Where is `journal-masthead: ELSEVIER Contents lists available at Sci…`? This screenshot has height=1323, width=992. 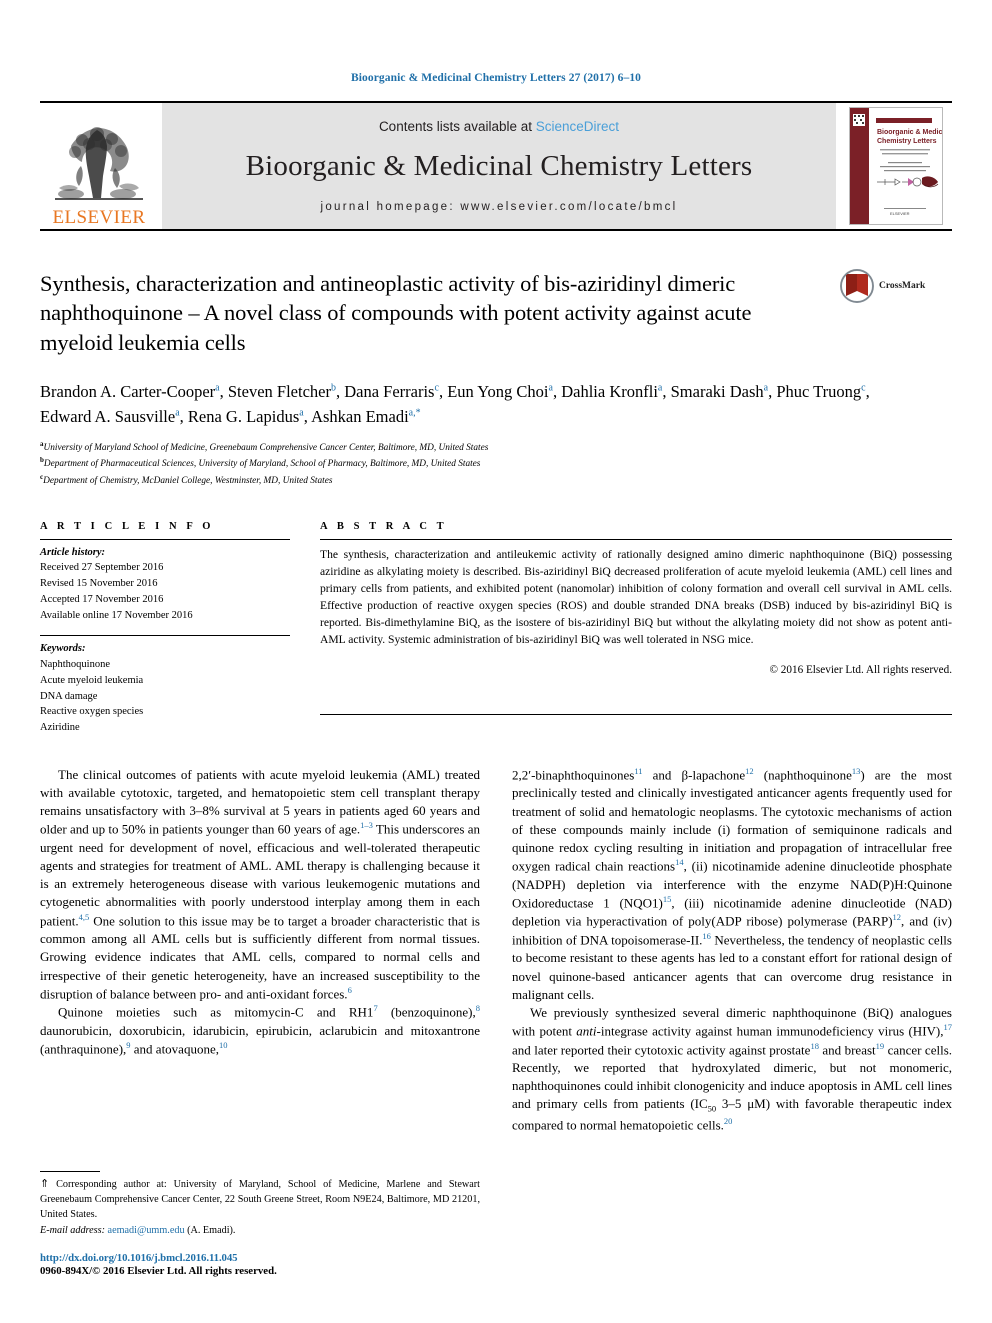
journal-masthead: ELSEVIER Contents lists available at Sci… is located at coordinates (496, 166).